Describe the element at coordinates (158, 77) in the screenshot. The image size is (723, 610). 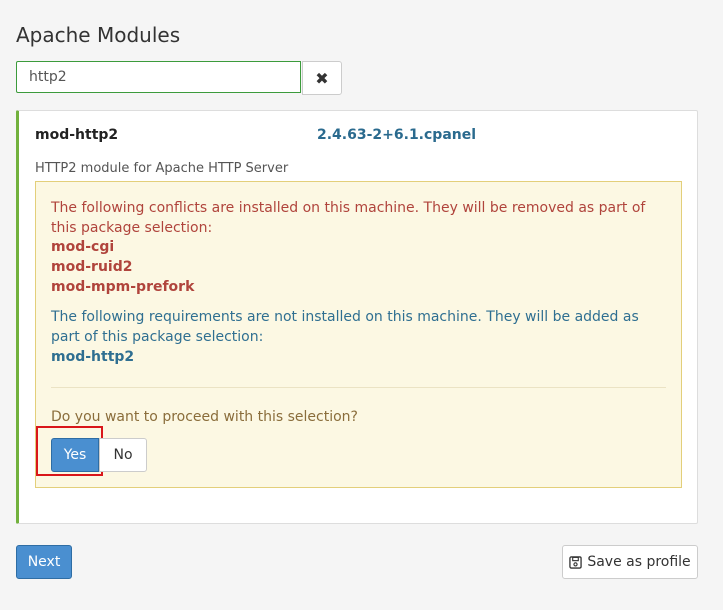
I see `search-input` at that location.